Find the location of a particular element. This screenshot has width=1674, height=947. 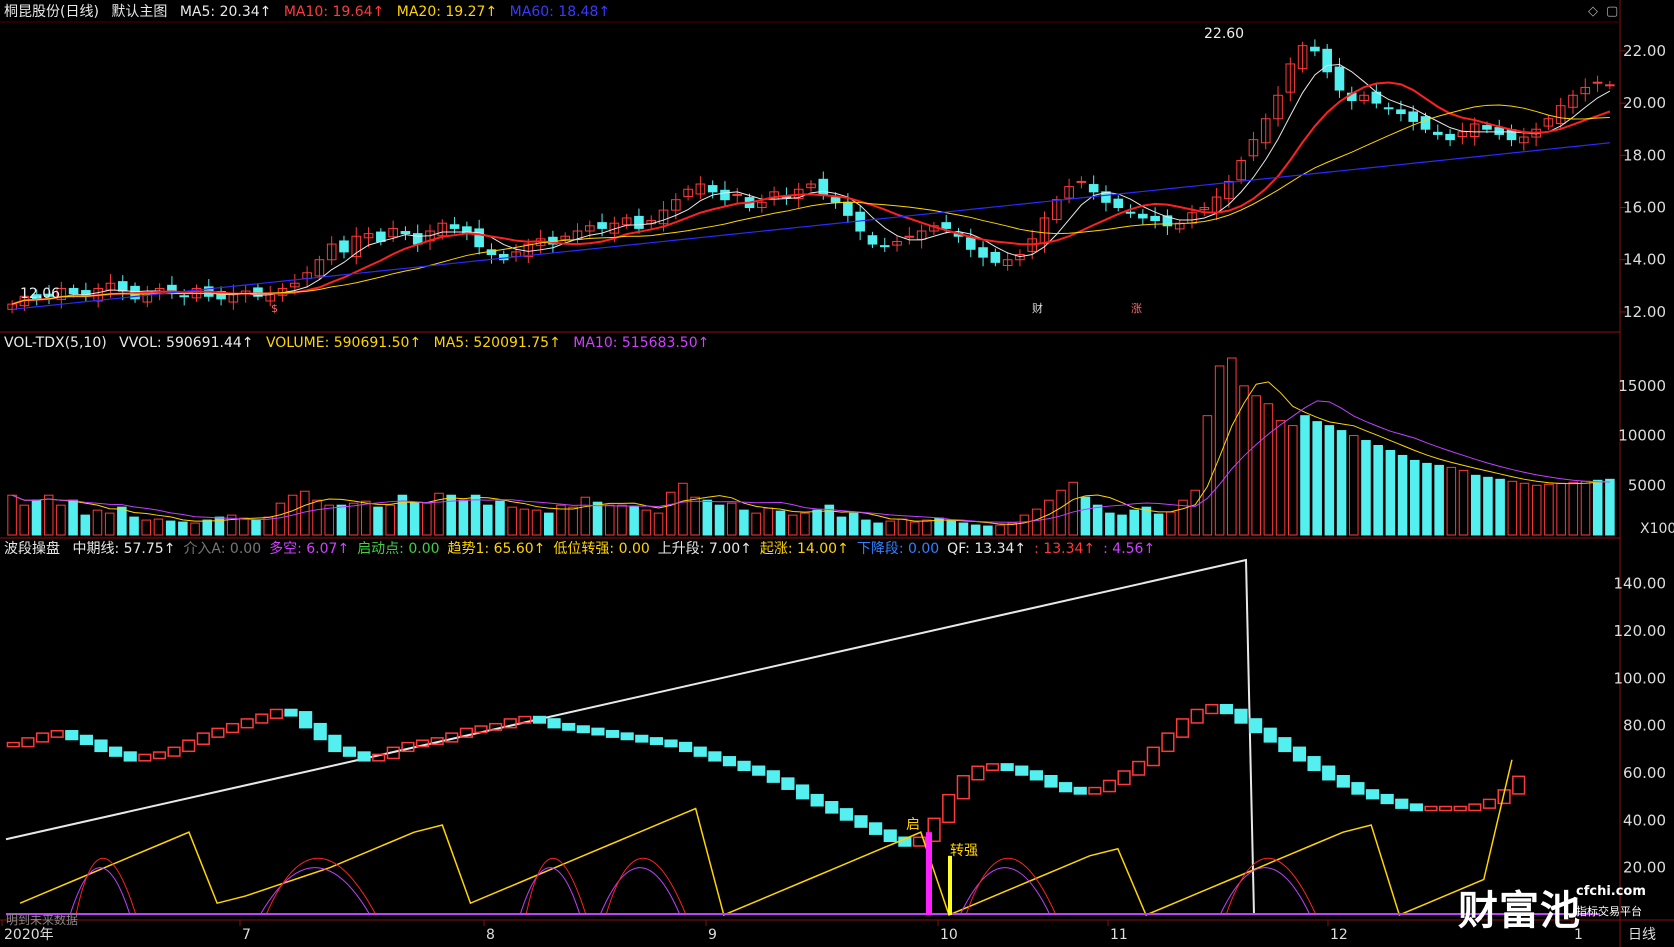

watermark-tag: 指标交易平台 is located at coordinates (1609, 911).